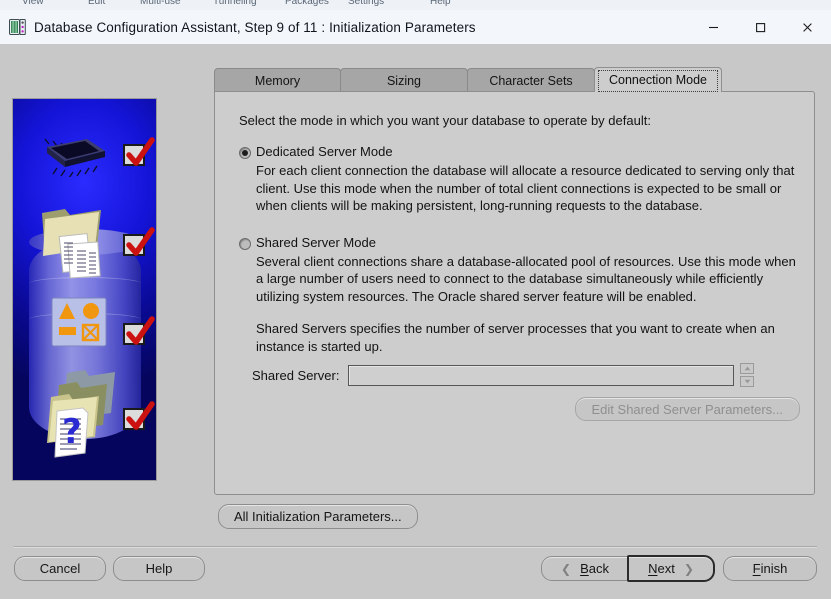 This screenshot has width=831, height=599. What do you see at coordinates (598, 568) in the screenshot?
I see `back-label-rest: ack` at bounding box center [598, 568].